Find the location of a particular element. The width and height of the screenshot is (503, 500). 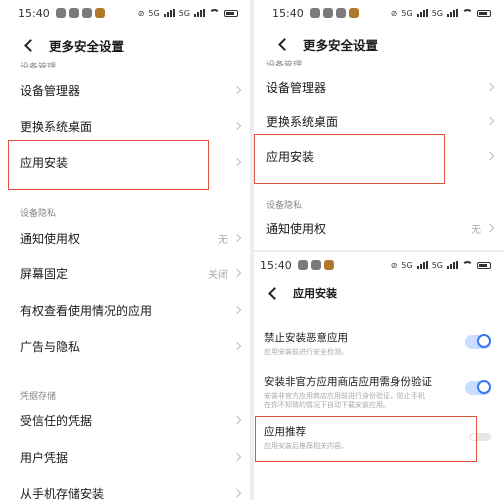

settings-item-trusted-credentials: 受信任的凭据 is located at coordinates (125, 420).